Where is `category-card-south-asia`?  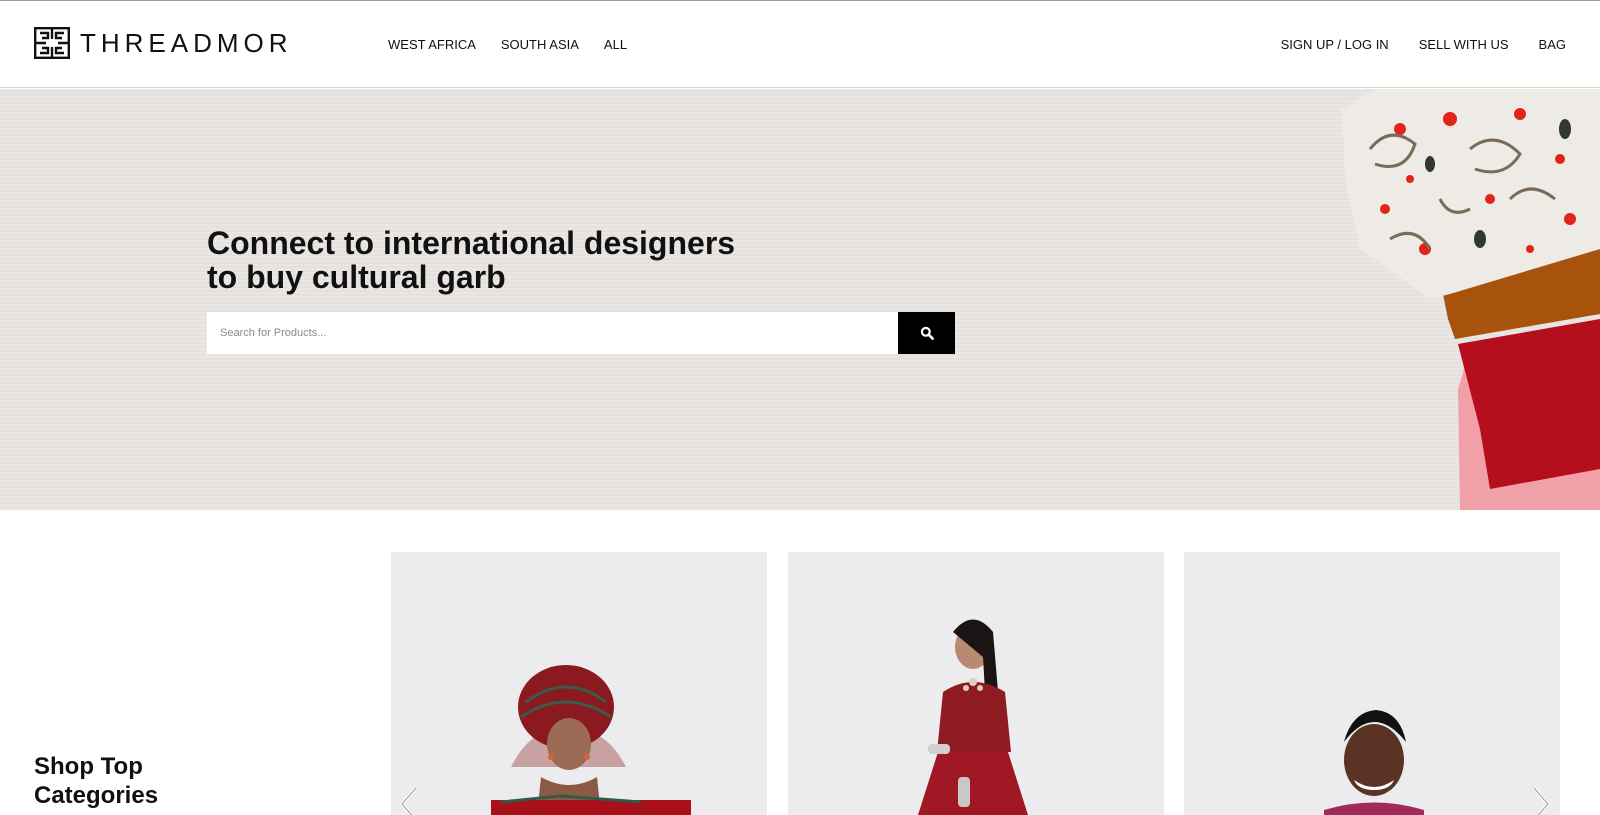
category-card-south-asia is located at coordinates (976, 683).